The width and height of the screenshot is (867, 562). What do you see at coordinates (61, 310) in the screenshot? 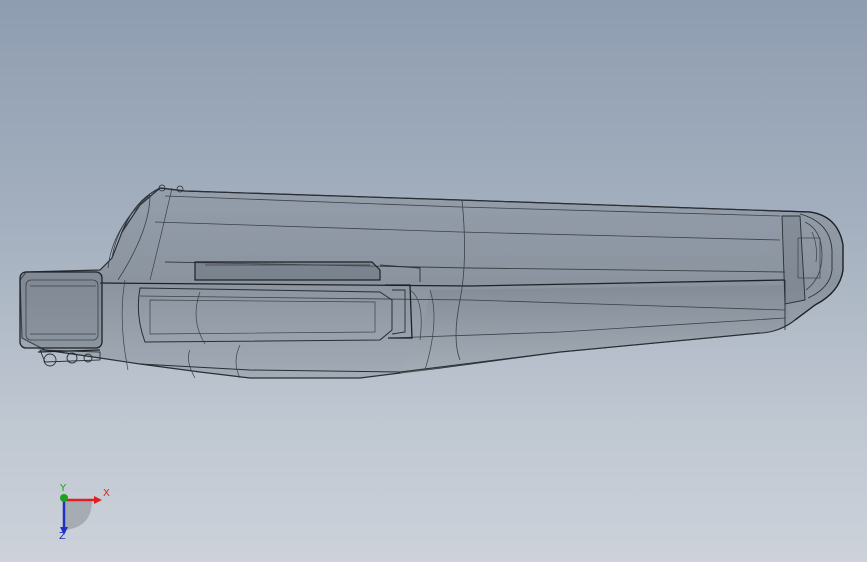
I see `left-end-cap` at bounding box center [61, 310].